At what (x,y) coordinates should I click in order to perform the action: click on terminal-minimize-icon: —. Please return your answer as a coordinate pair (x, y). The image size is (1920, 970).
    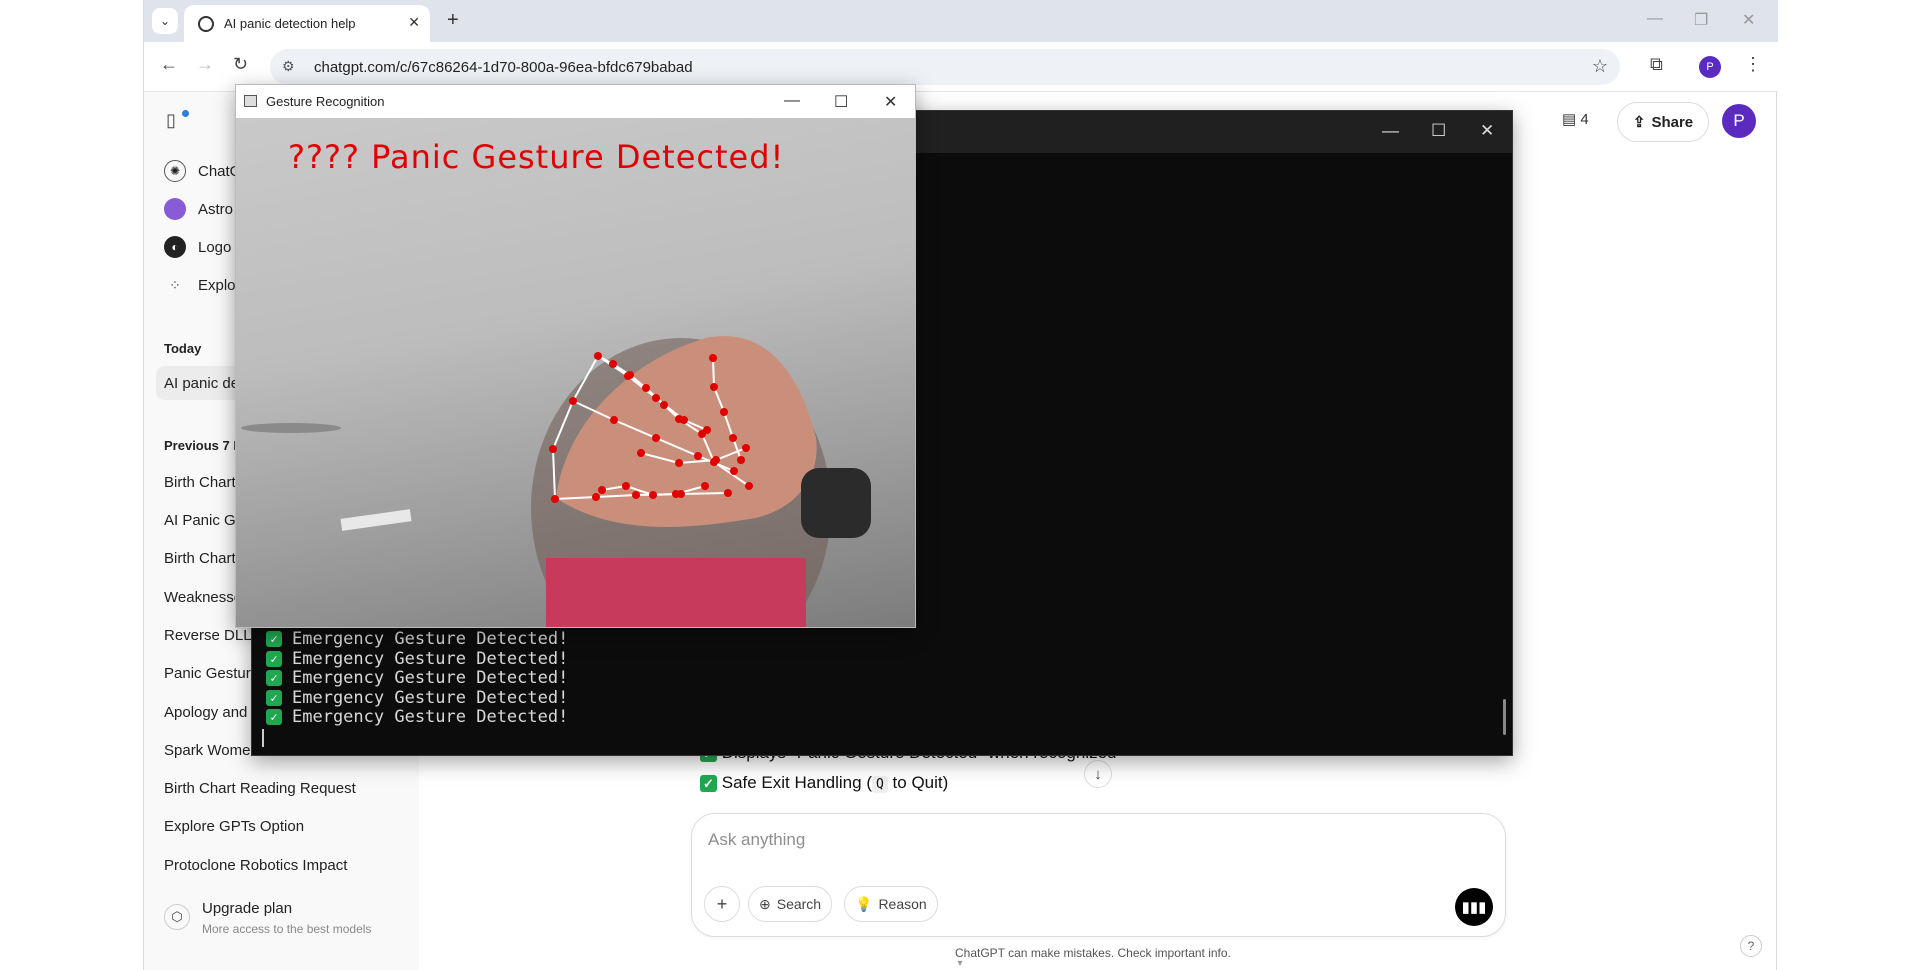
    Looking at the image, I should click on (1390, 131).